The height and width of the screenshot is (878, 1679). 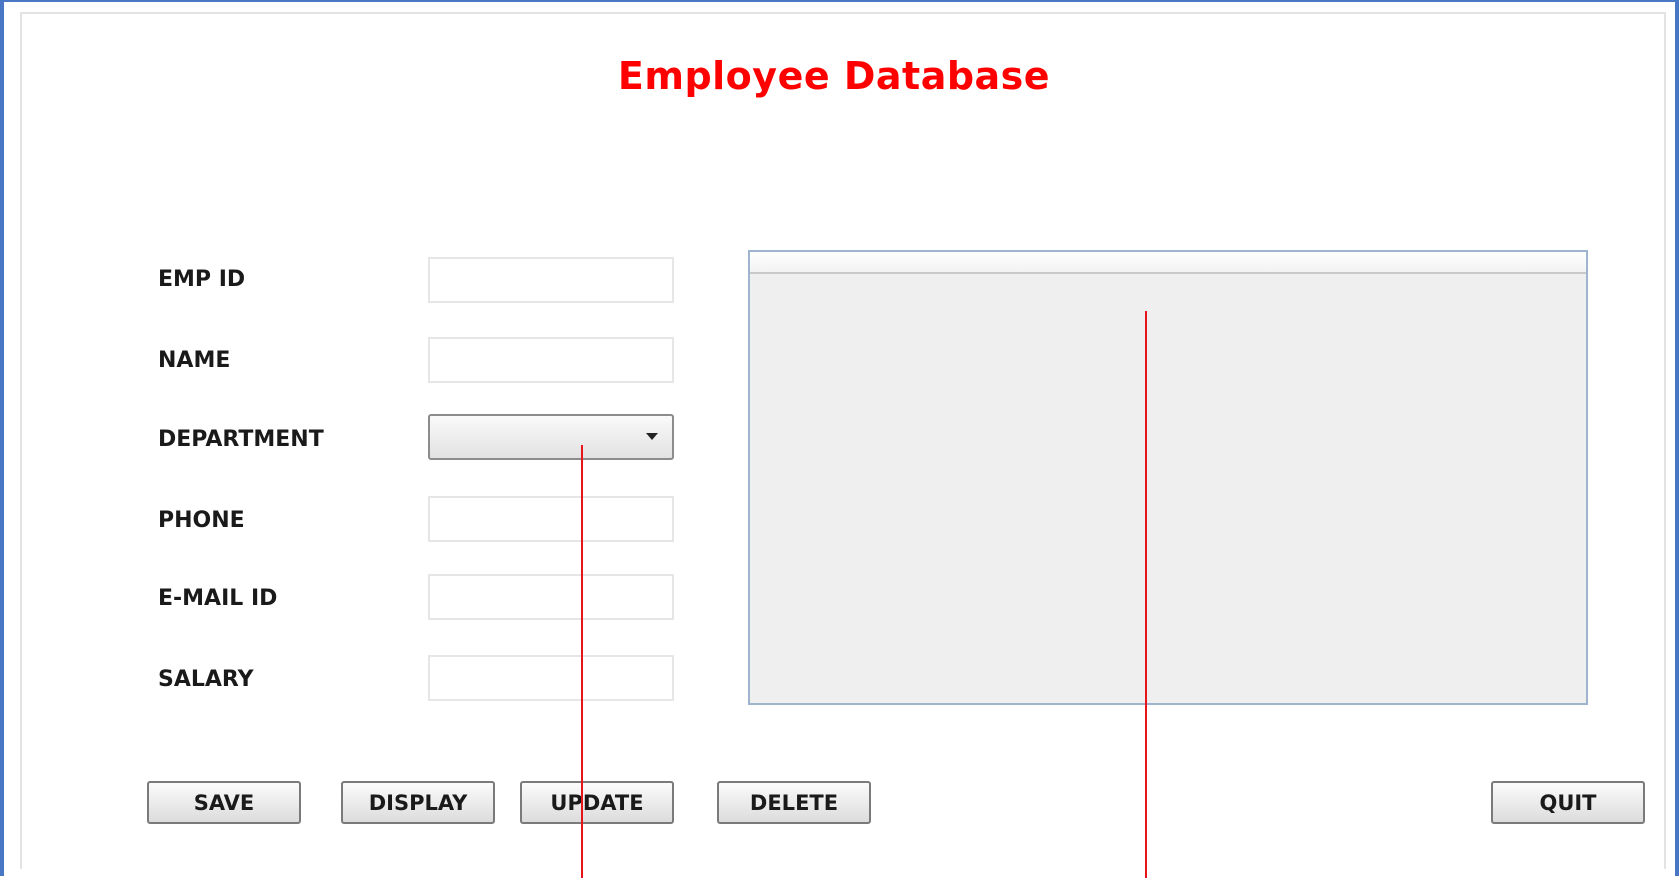 What do you see at coordinates (218, 598) in the screenshot?
I see `email-id-label: E-MAIL ID` at bounding box center [218, 598].